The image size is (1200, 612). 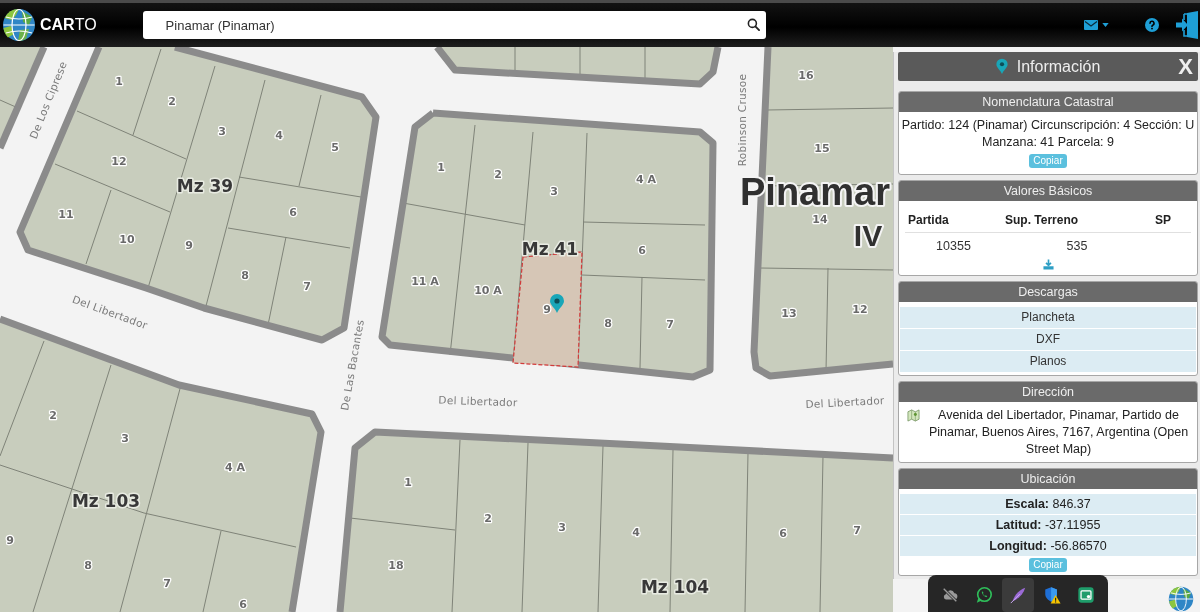 What do you see at coordinates (1048, 264) in the screenshot?
I see `download-icon` at bounding box center [1048, 264].